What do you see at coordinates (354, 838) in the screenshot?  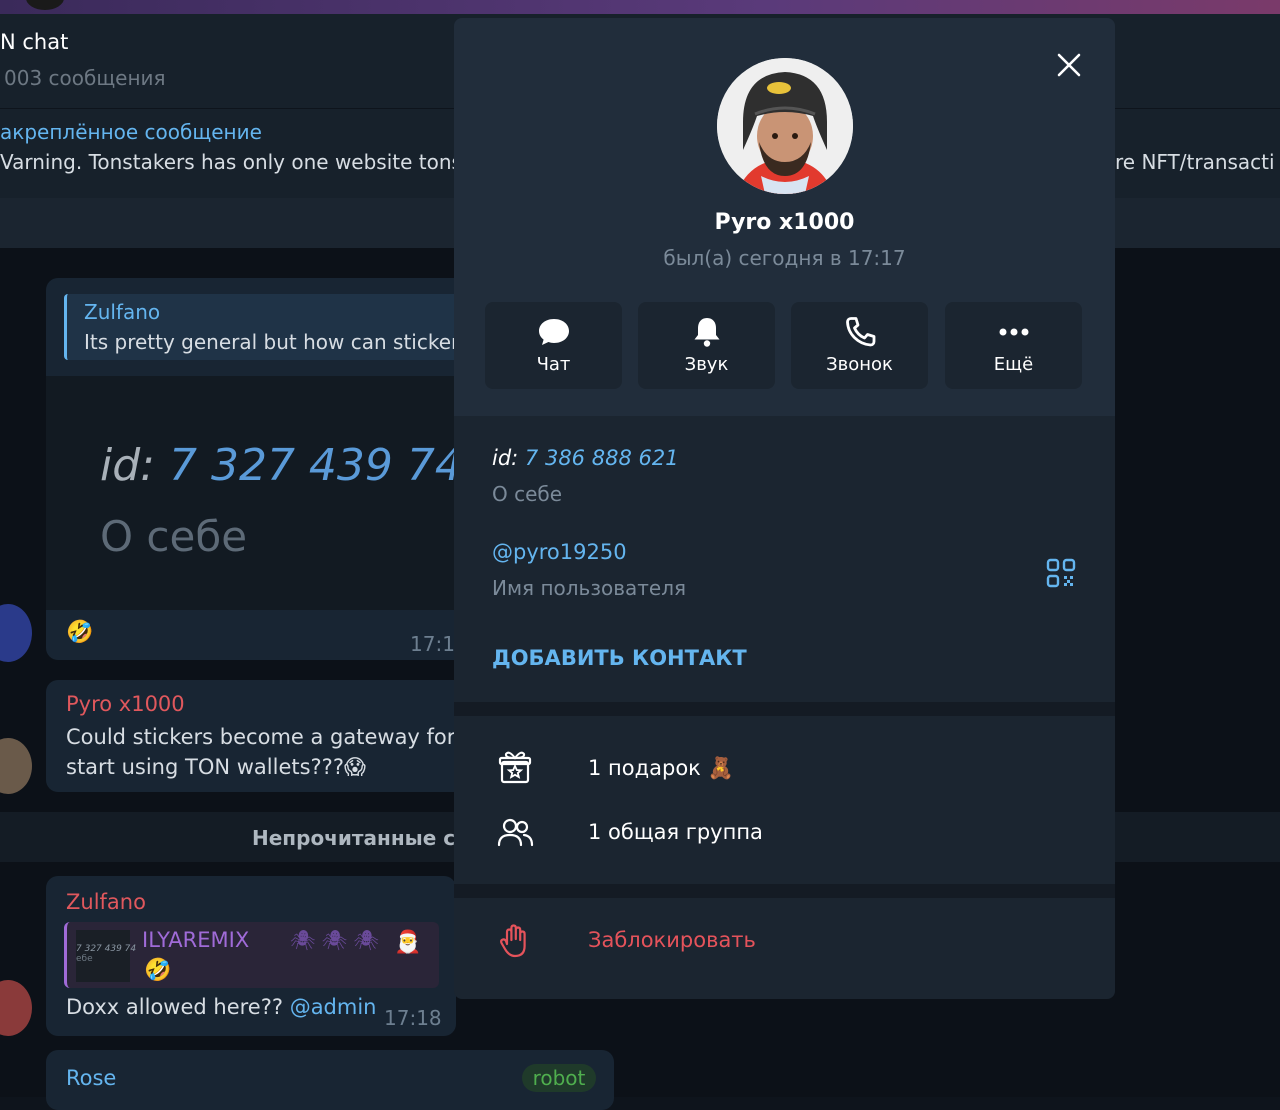 I see `unread-divider-label: Непрочитанные с` at bounding box center [354, 838].